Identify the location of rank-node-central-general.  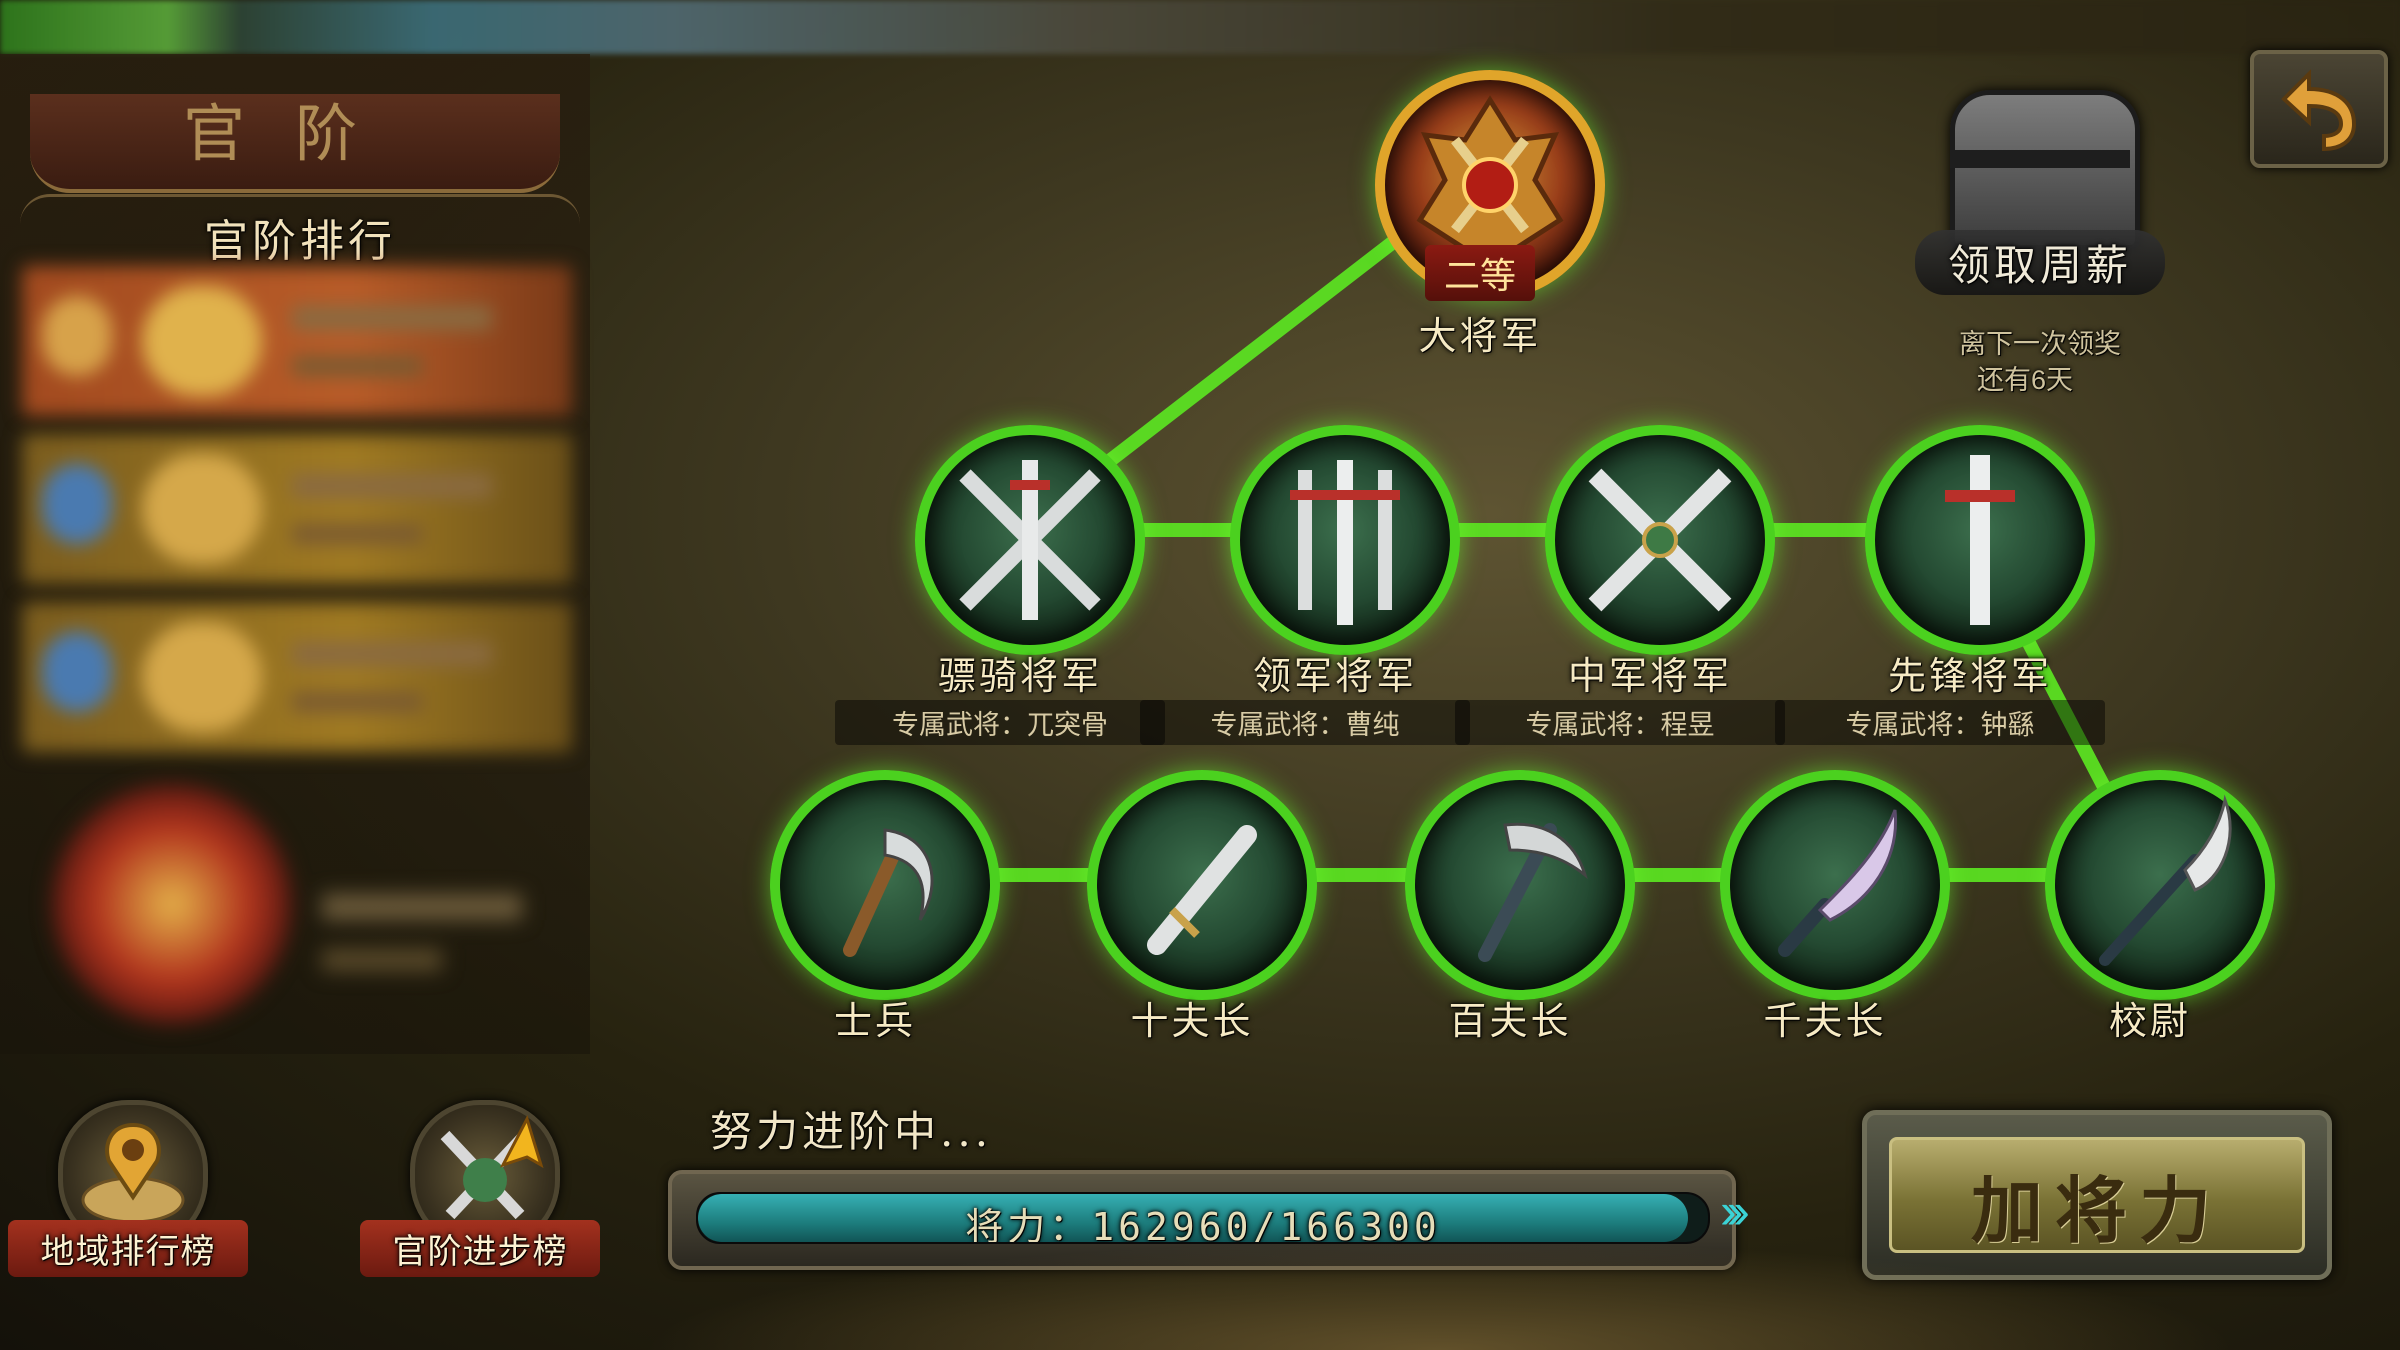
(1660, 540).